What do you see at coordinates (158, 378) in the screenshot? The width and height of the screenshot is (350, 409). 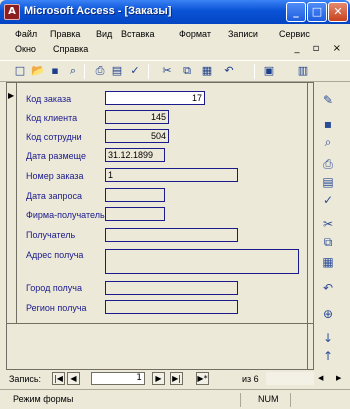 I see `next-record-button: ▶` at bounding box center [158, 378].